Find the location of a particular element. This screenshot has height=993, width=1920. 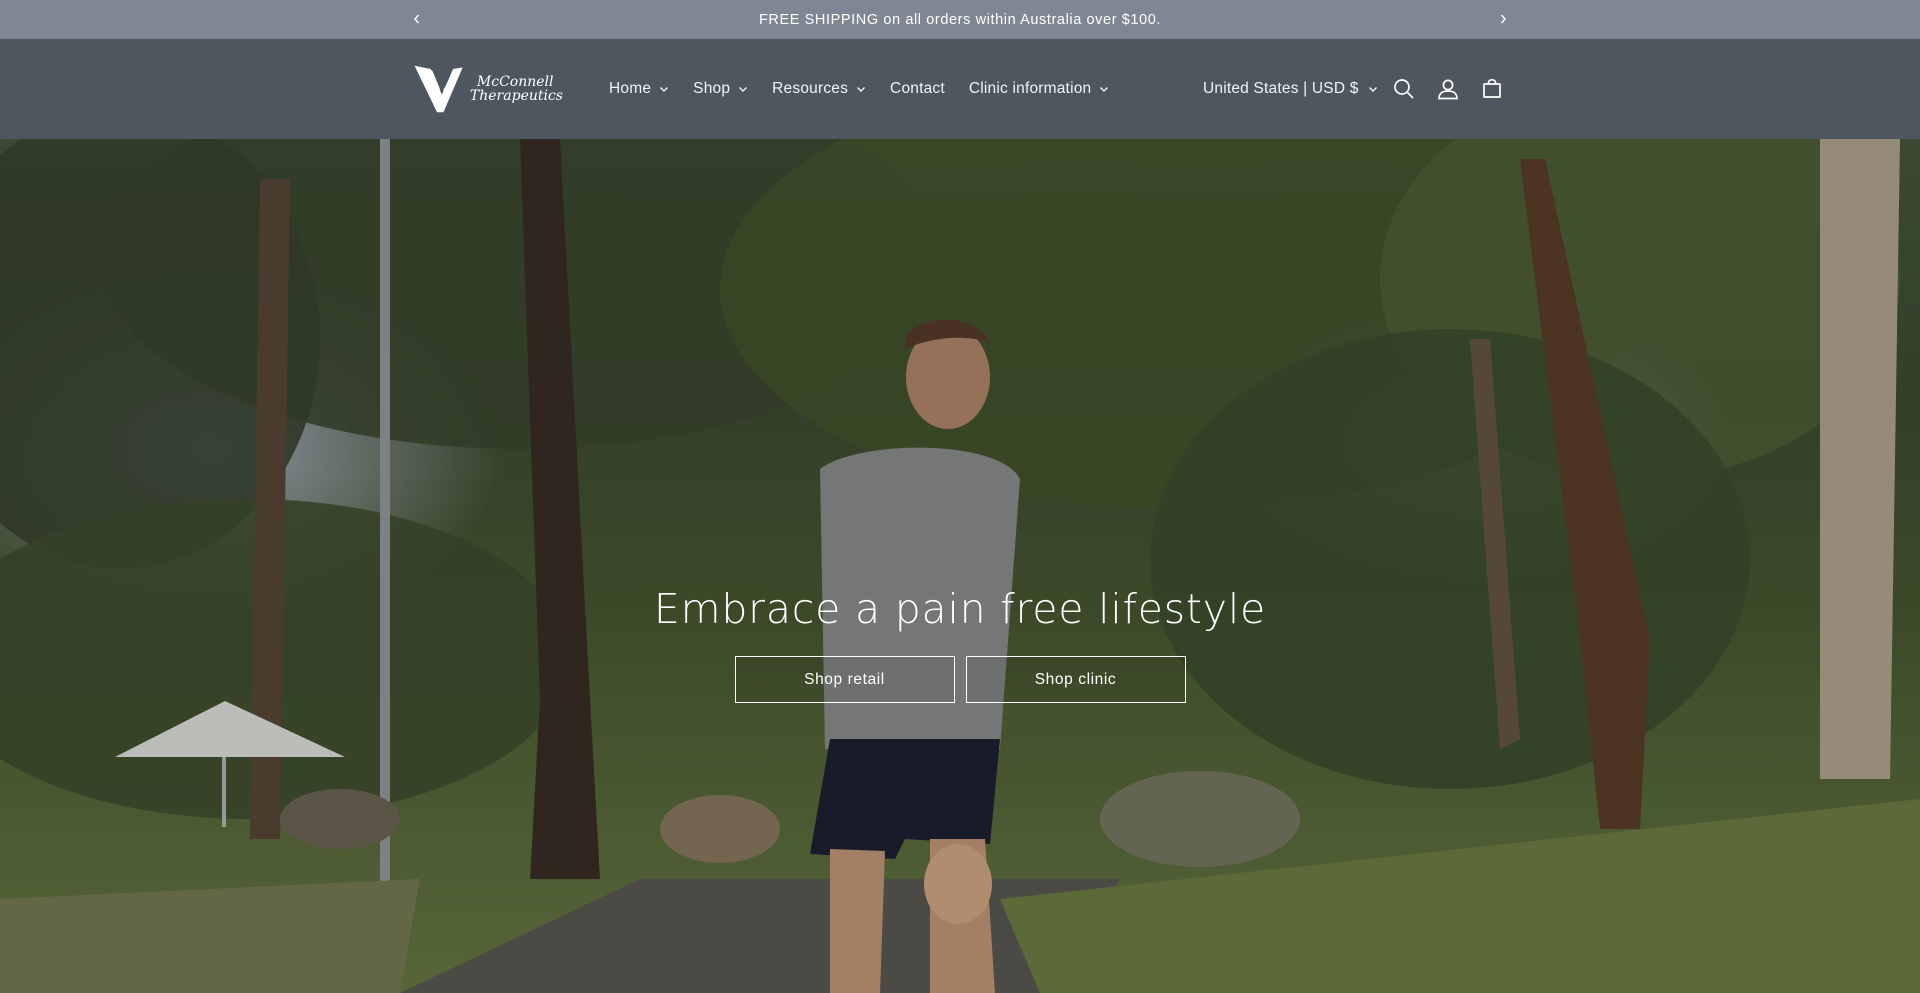

logo-link: McConnell Therapeutics is located at coordinates (488, 89).